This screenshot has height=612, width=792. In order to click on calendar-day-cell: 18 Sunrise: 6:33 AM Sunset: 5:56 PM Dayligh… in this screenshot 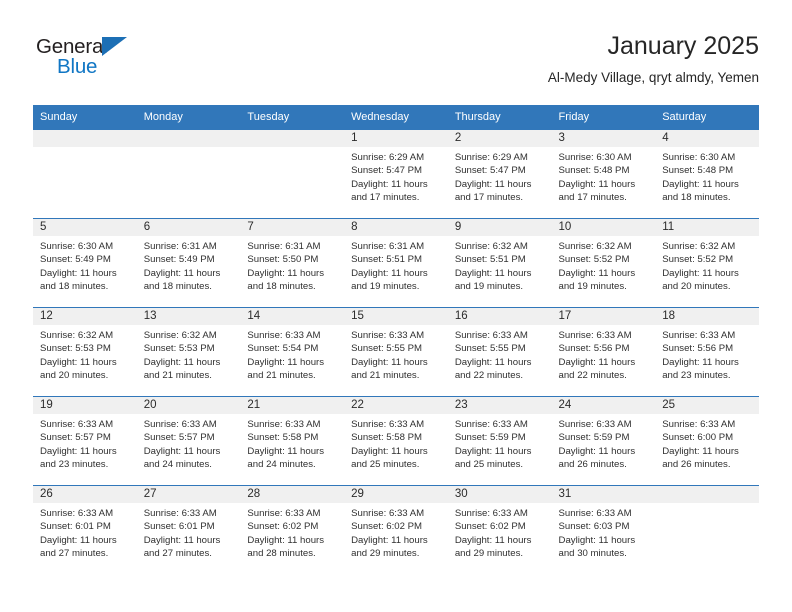, I will do `click(707, 352)`.